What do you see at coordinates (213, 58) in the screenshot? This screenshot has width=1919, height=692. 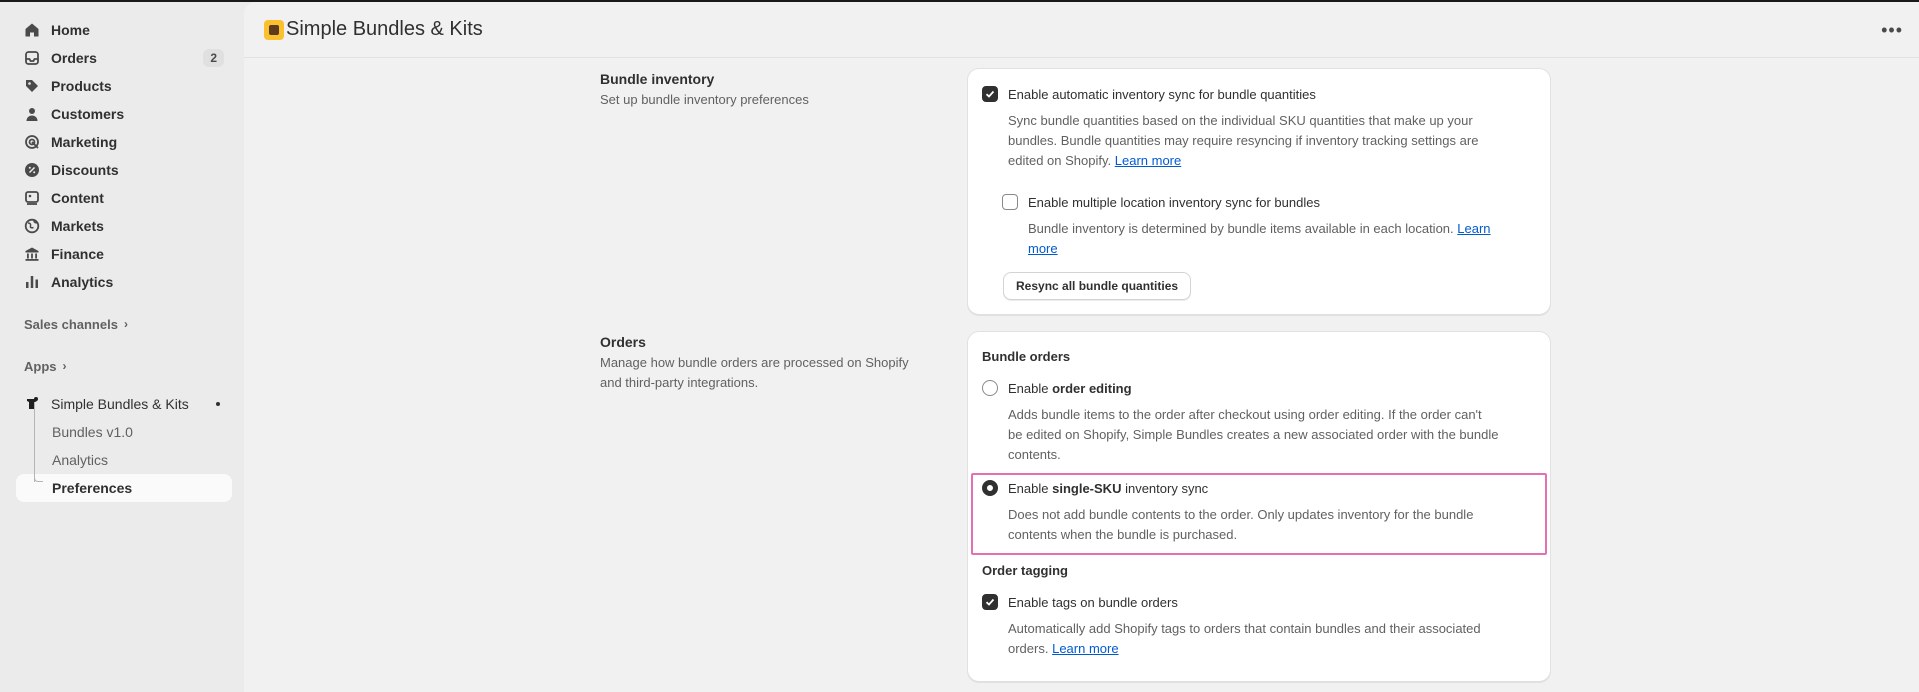 I see `orders-count-badge: 2` at bounding box center [213, 58].